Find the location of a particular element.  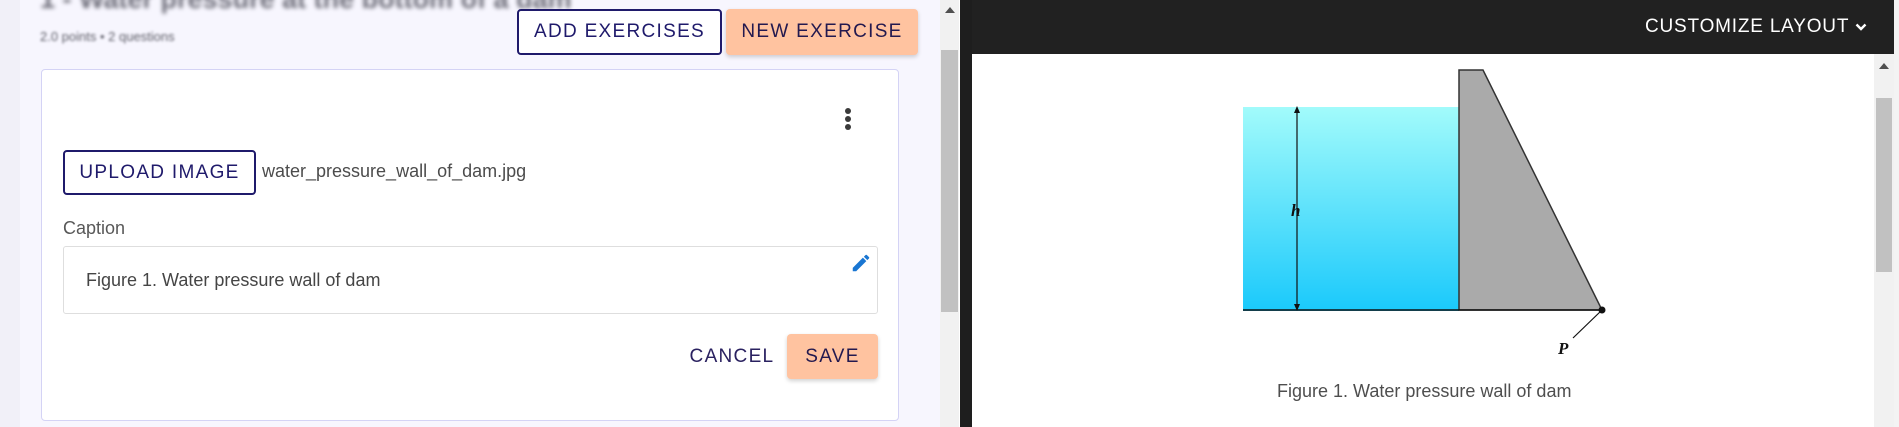

save-button: SAVE is located at coordinates (832, 356).